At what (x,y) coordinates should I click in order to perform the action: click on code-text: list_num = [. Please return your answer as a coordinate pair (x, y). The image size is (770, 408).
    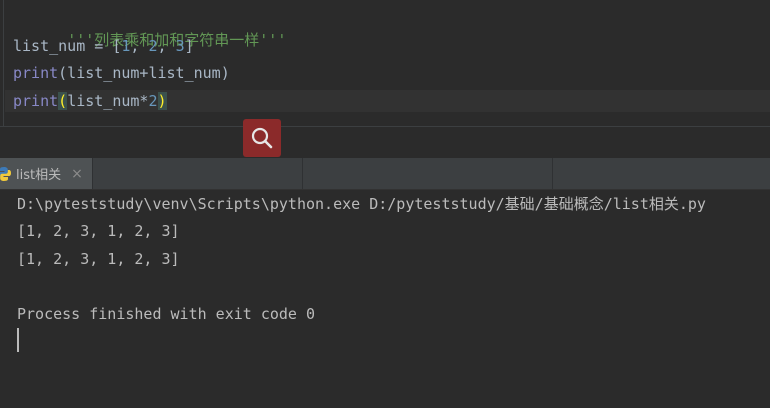
    Looking at the image, I should click on (67, 46).